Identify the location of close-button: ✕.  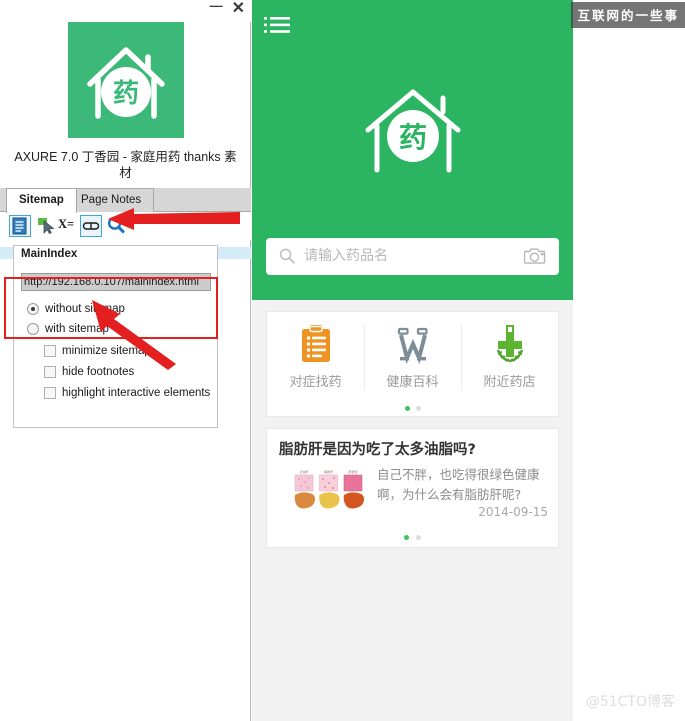
(238, 9).